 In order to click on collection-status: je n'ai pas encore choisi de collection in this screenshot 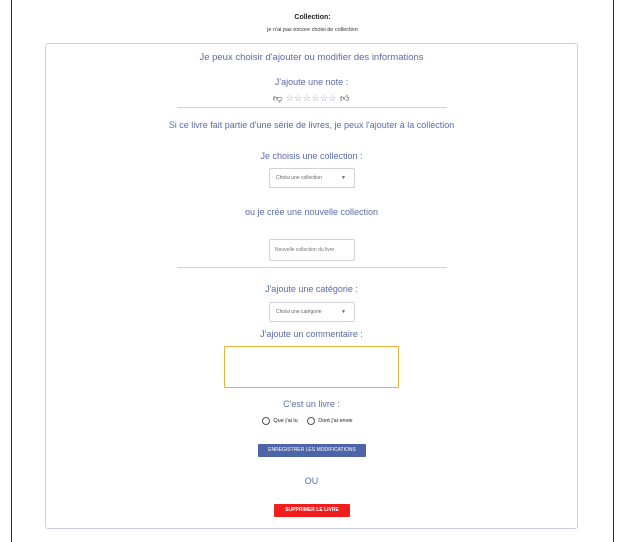, I will do `click(312, 30)`.